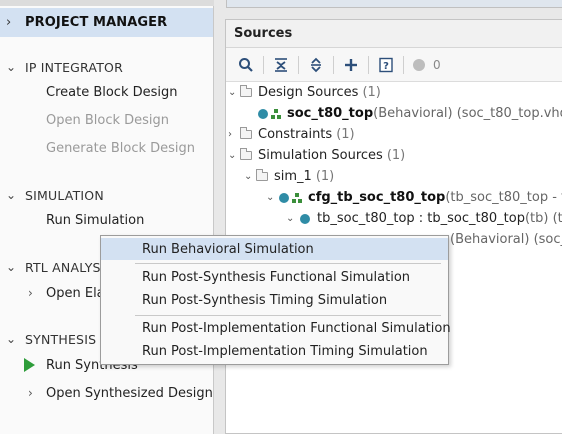  I want to click on tree-detail: (Behavioral) (soc_t80_top.vhd), so click(467, 113).